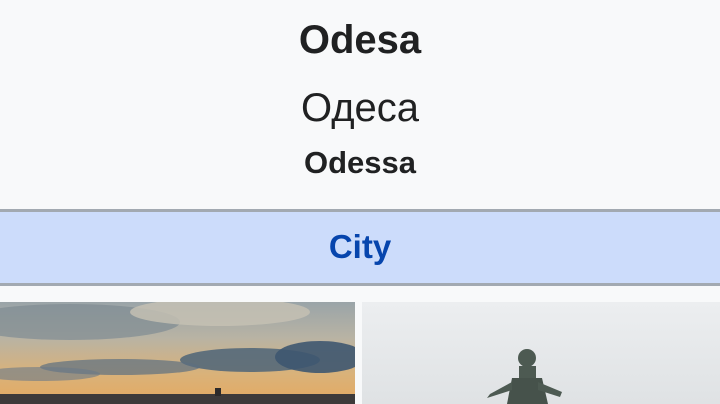 The image size is (720, 404). What do you see at coordinates (541, 353) in the screenshot?
I see `statue-monument-photo` at bounding box center [541, 353].